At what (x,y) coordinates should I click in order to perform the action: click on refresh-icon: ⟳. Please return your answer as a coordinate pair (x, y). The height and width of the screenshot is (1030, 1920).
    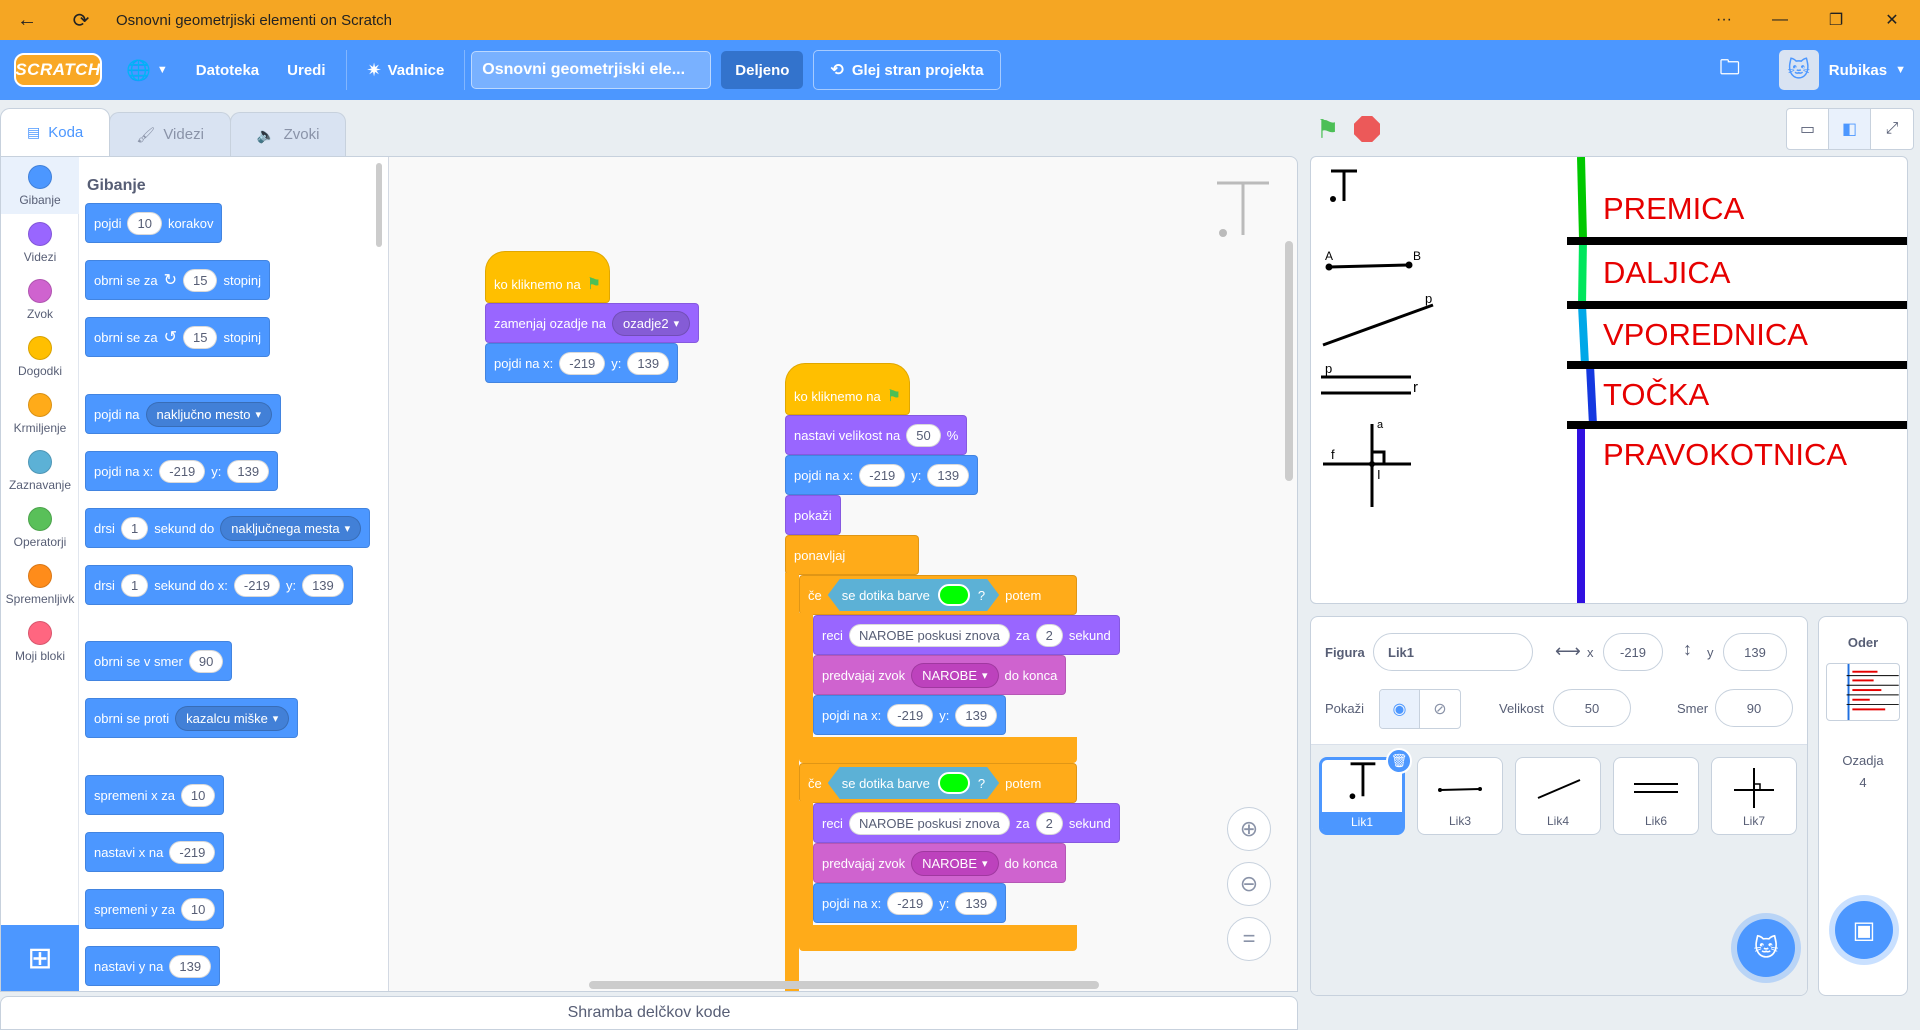
    Looking at the image, I should click on (81, 20).